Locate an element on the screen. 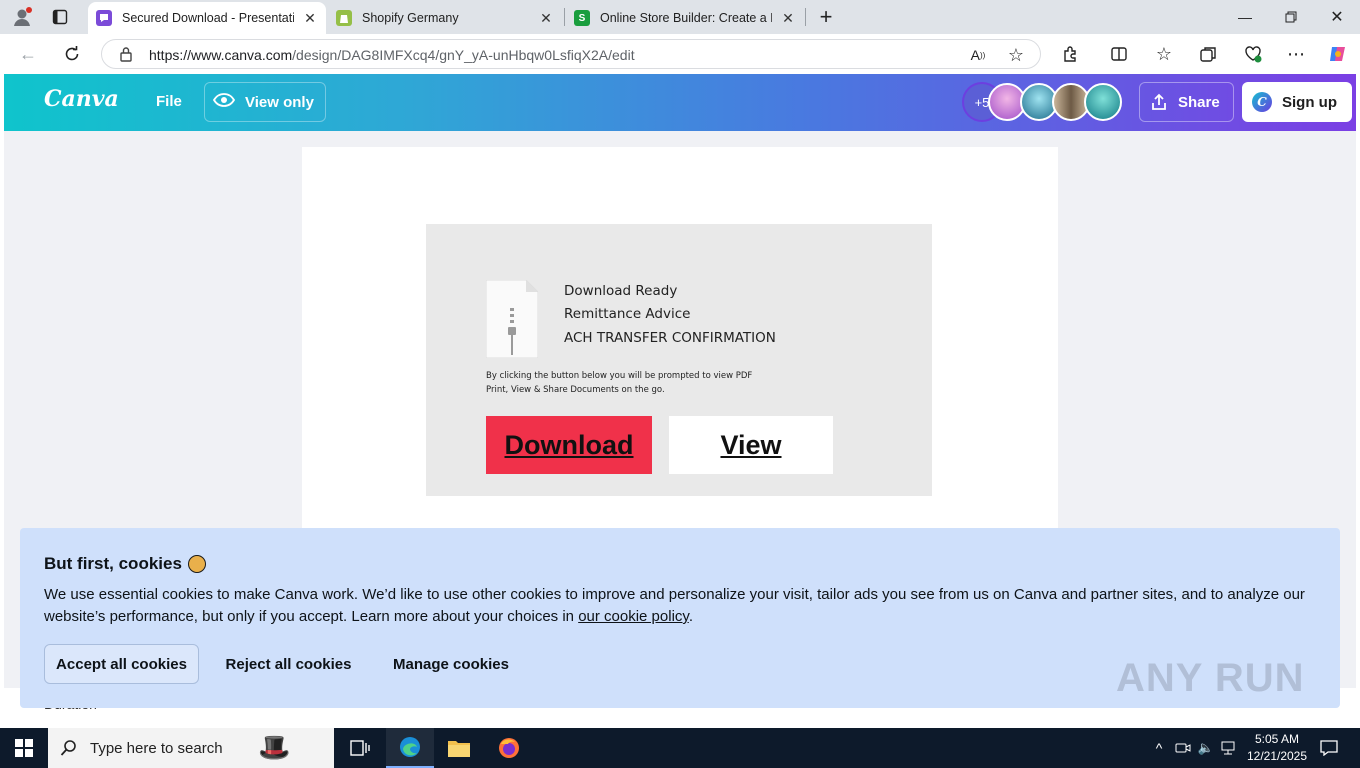  cookie-title-text: But first, cookies is located at coordinates (113, 563).